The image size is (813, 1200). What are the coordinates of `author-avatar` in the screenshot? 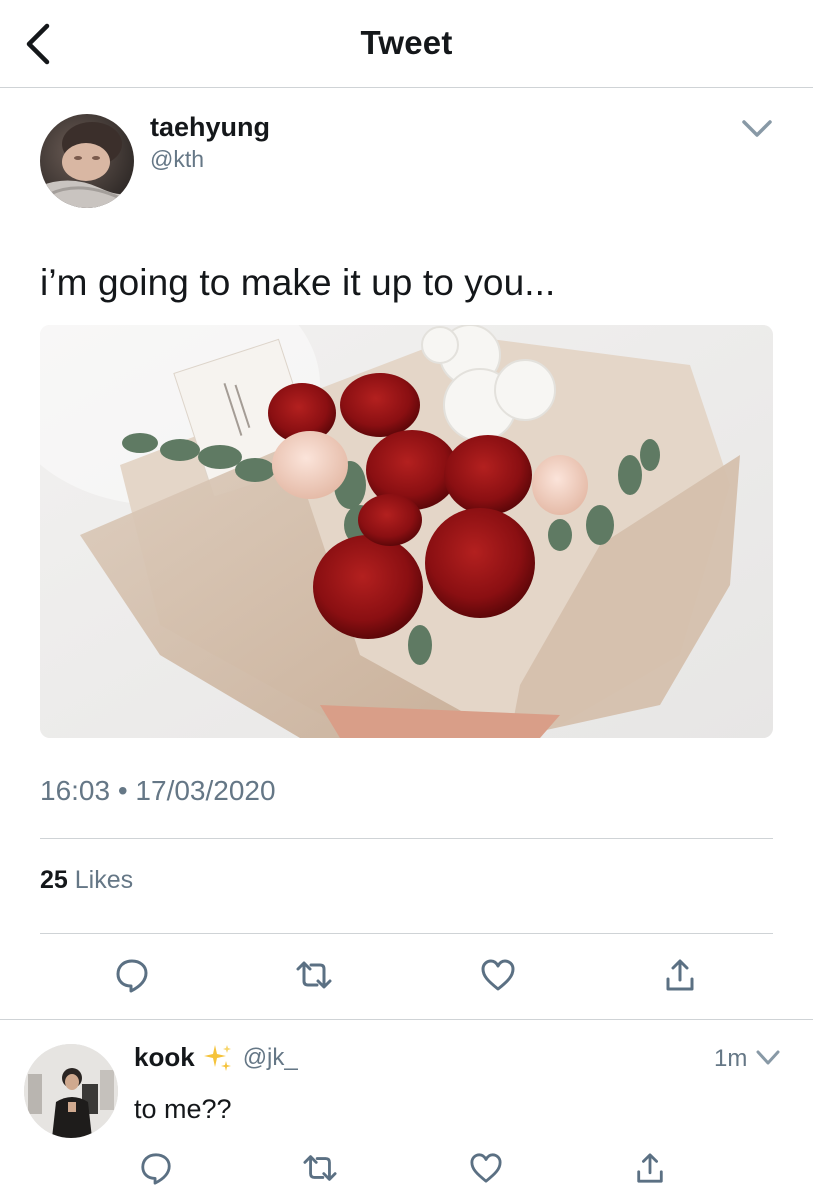 It's located at (87, 161).